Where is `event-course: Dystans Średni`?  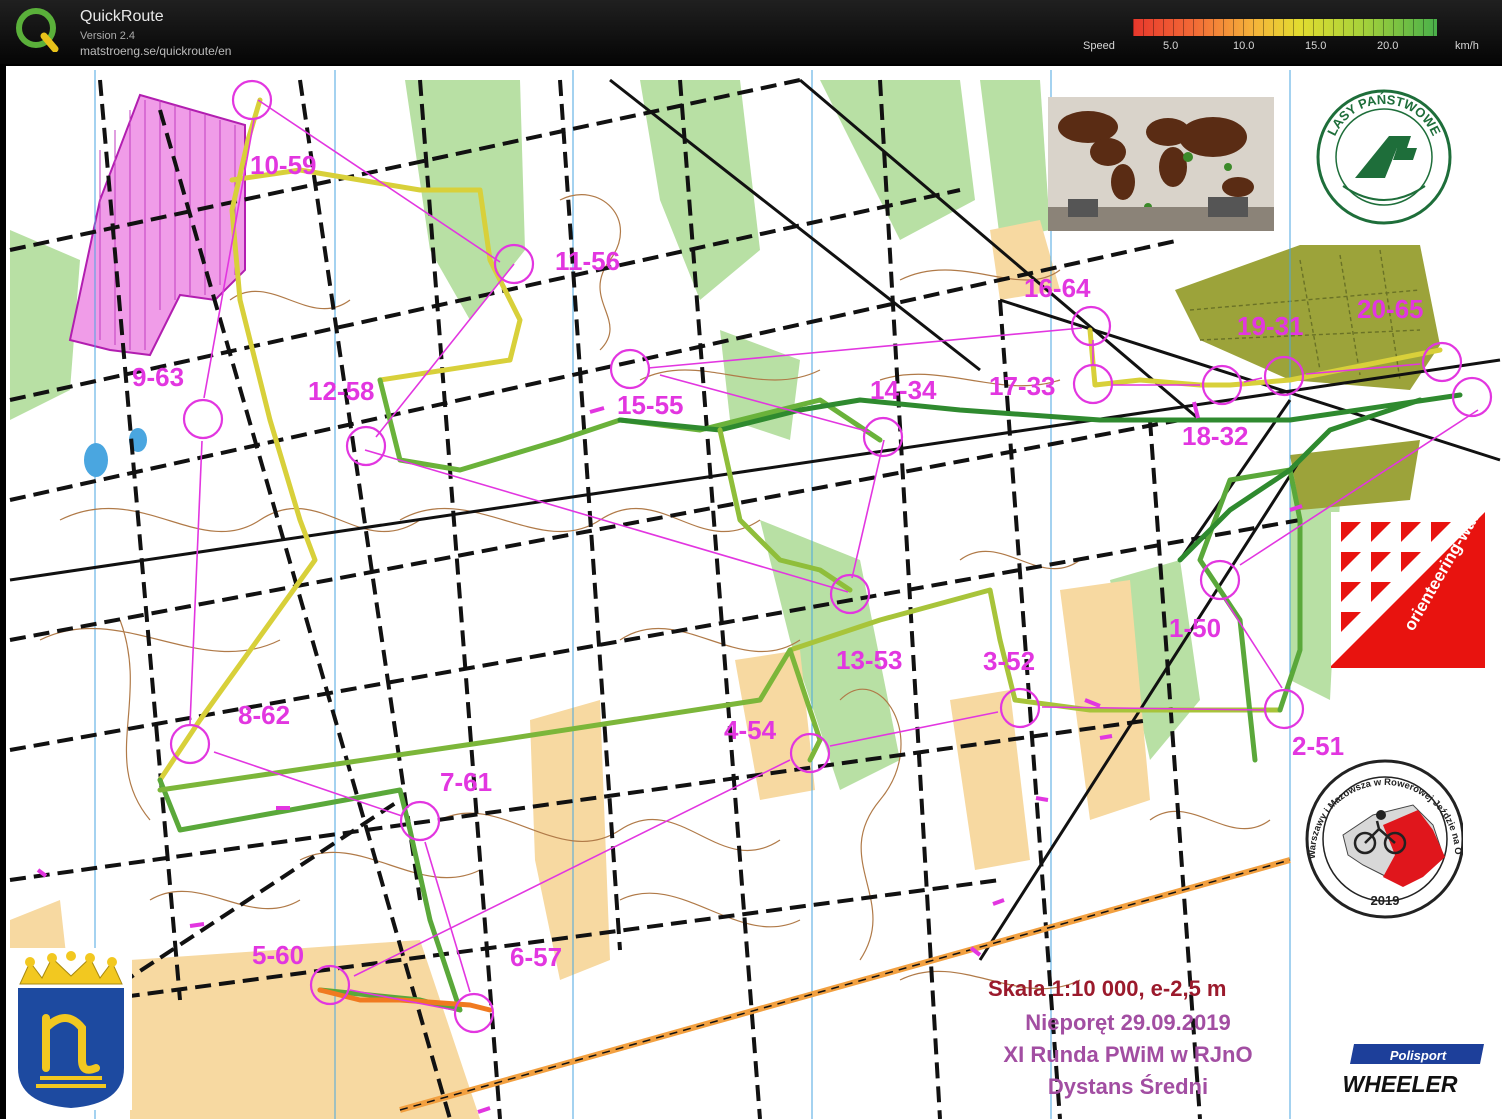
event-course: Dystans Średni is located at coordinates (1128, 1086).